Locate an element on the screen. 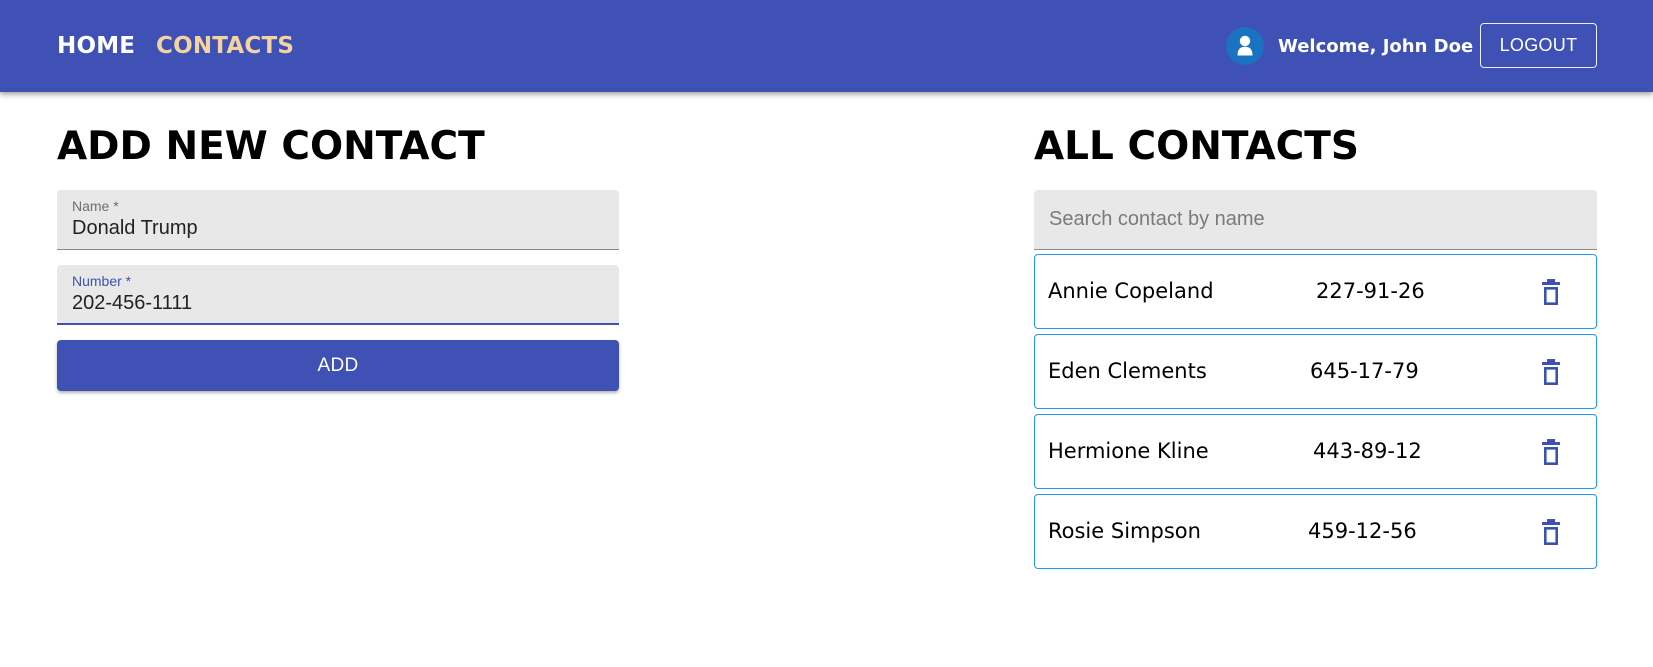  name-input is located at coordinates (337, 228).